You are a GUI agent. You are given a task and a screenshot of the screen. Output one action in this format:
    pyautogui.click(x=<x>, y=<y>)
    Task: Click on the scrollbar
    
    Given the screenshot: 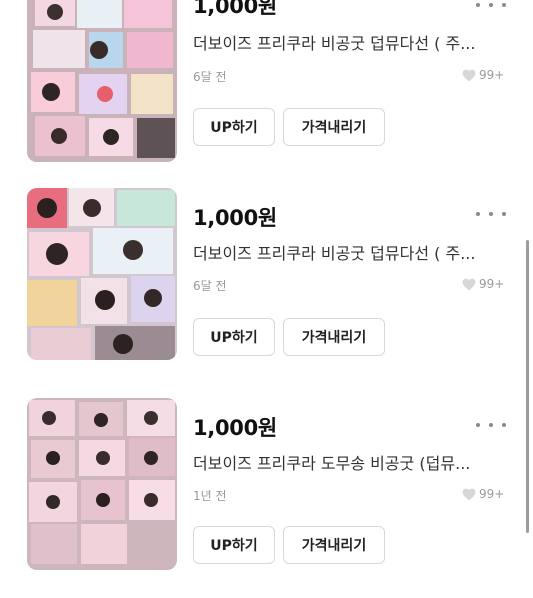 What is the action you would take?
    pyautogui.click(x=527, y=386)
    